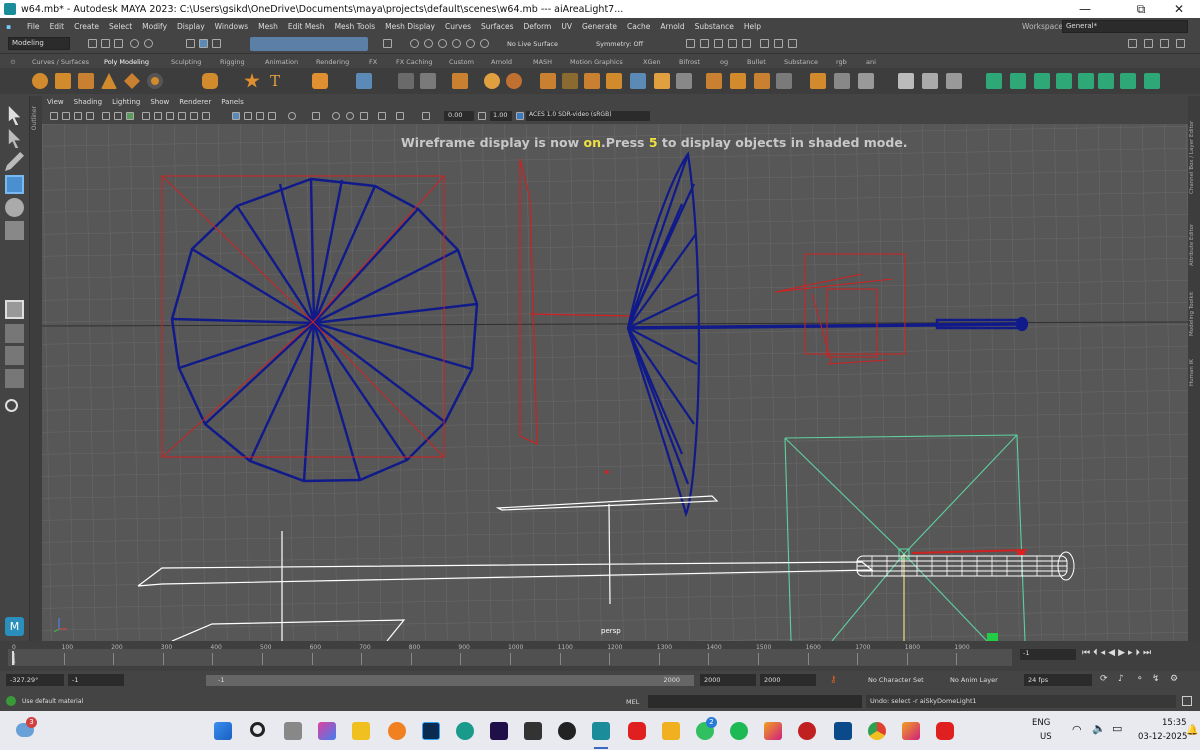  What do you see at coordinates (632, 702) in the screenshot?
I see `script-language-toggle: MEL` at bounding box center [632, 702].